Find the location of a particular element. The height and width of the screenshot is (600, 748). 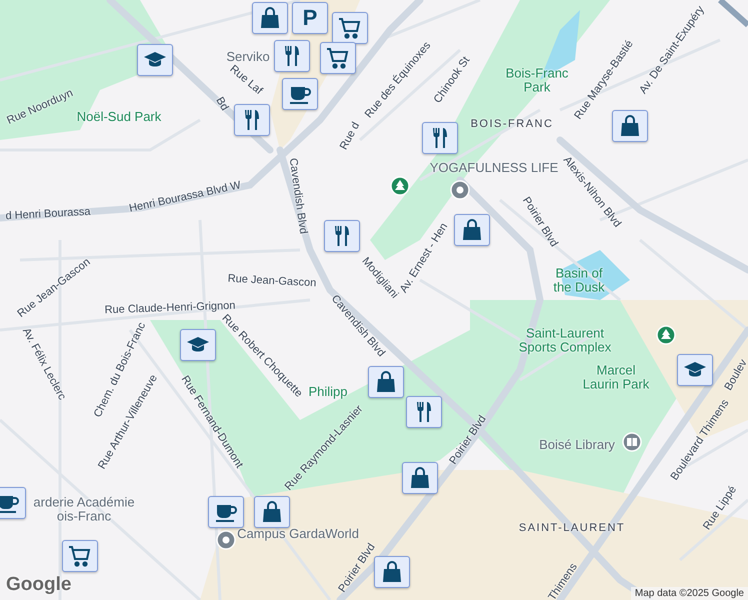

map-attribution: Map data ©2025 Google is located at coordinates (689, 593).